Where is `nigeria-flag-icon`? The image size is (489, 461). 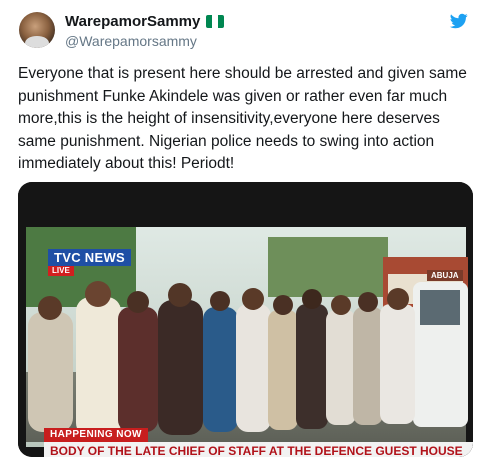
nigeria-flag-icon is located at coordinates (215, 21).